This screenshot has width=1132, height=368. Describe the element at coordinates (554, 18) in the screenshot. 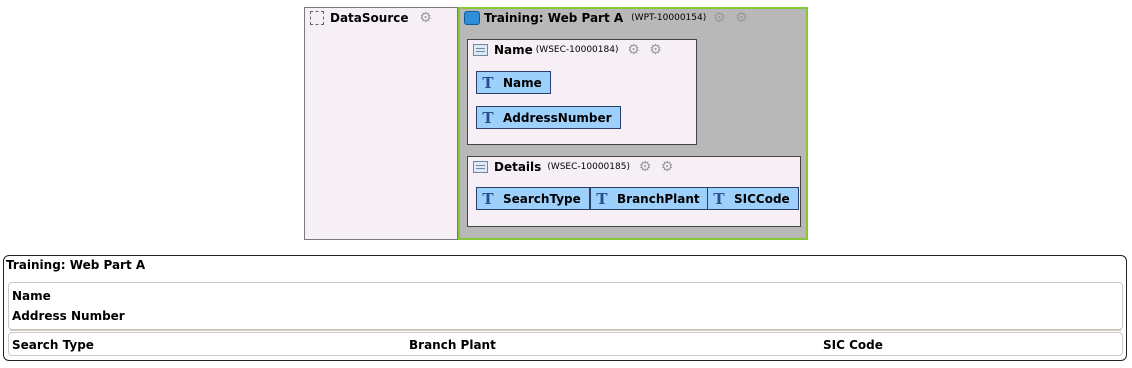

I see `webpart-title: Training: Web Part A` at that location.